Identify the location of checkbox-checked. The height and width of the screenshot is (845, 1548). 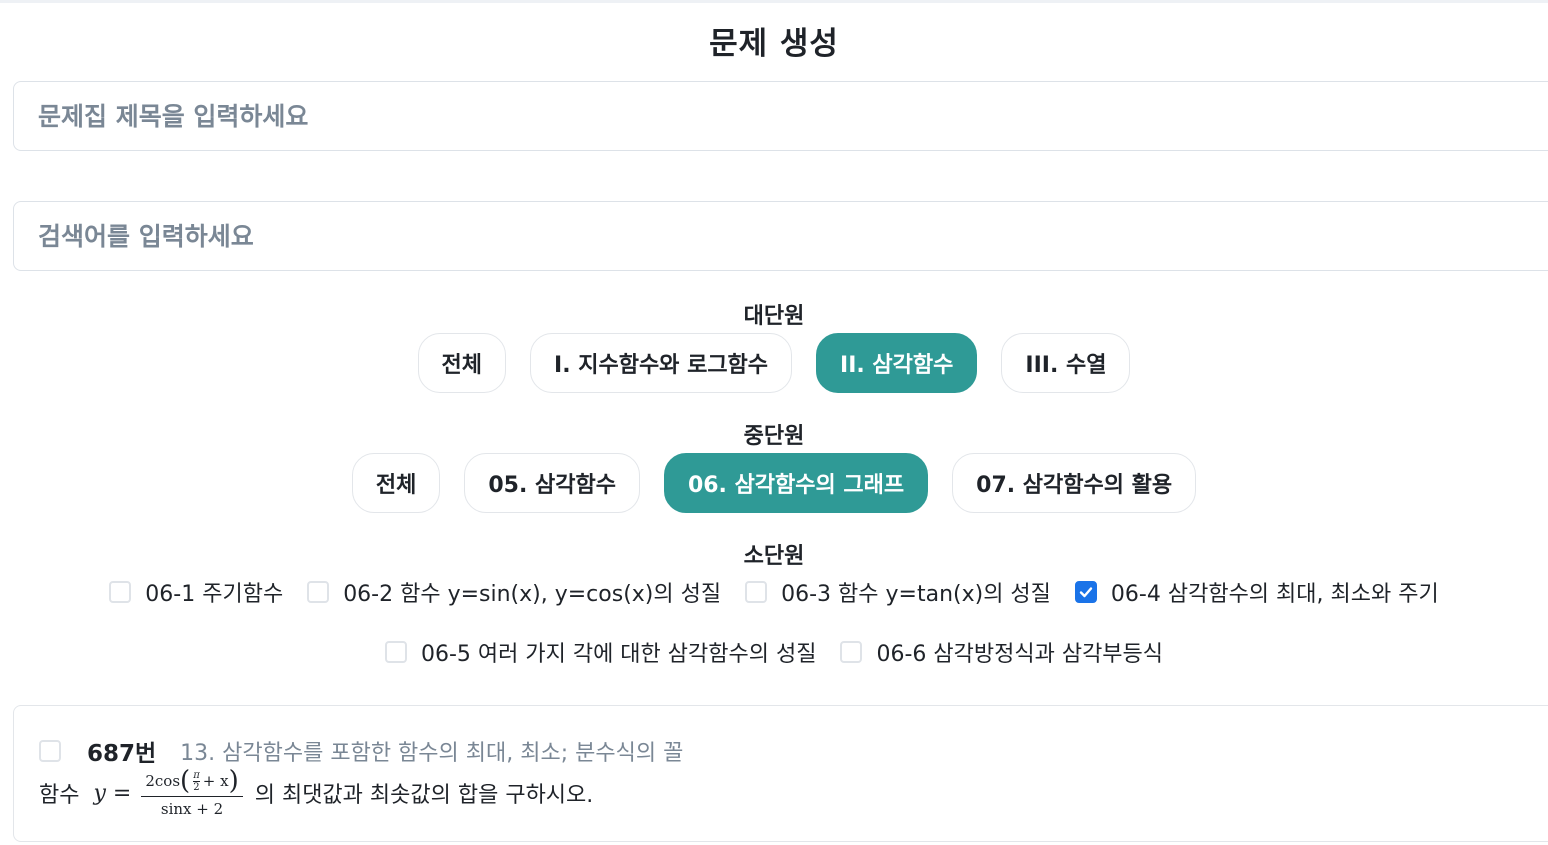
(1085, 592).